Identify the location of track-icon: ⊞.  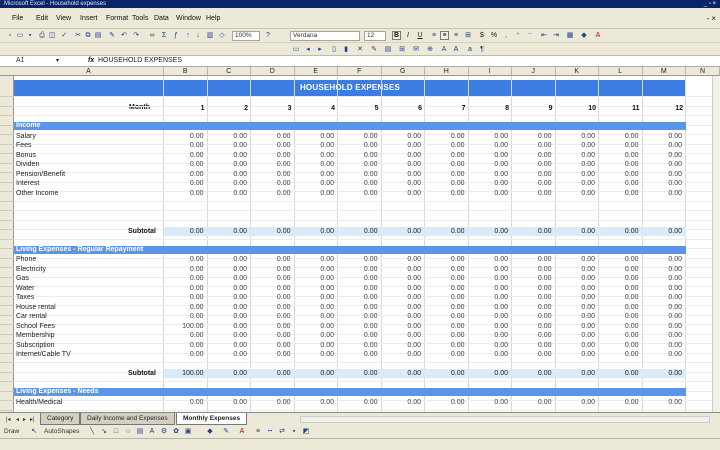
(402, 49).